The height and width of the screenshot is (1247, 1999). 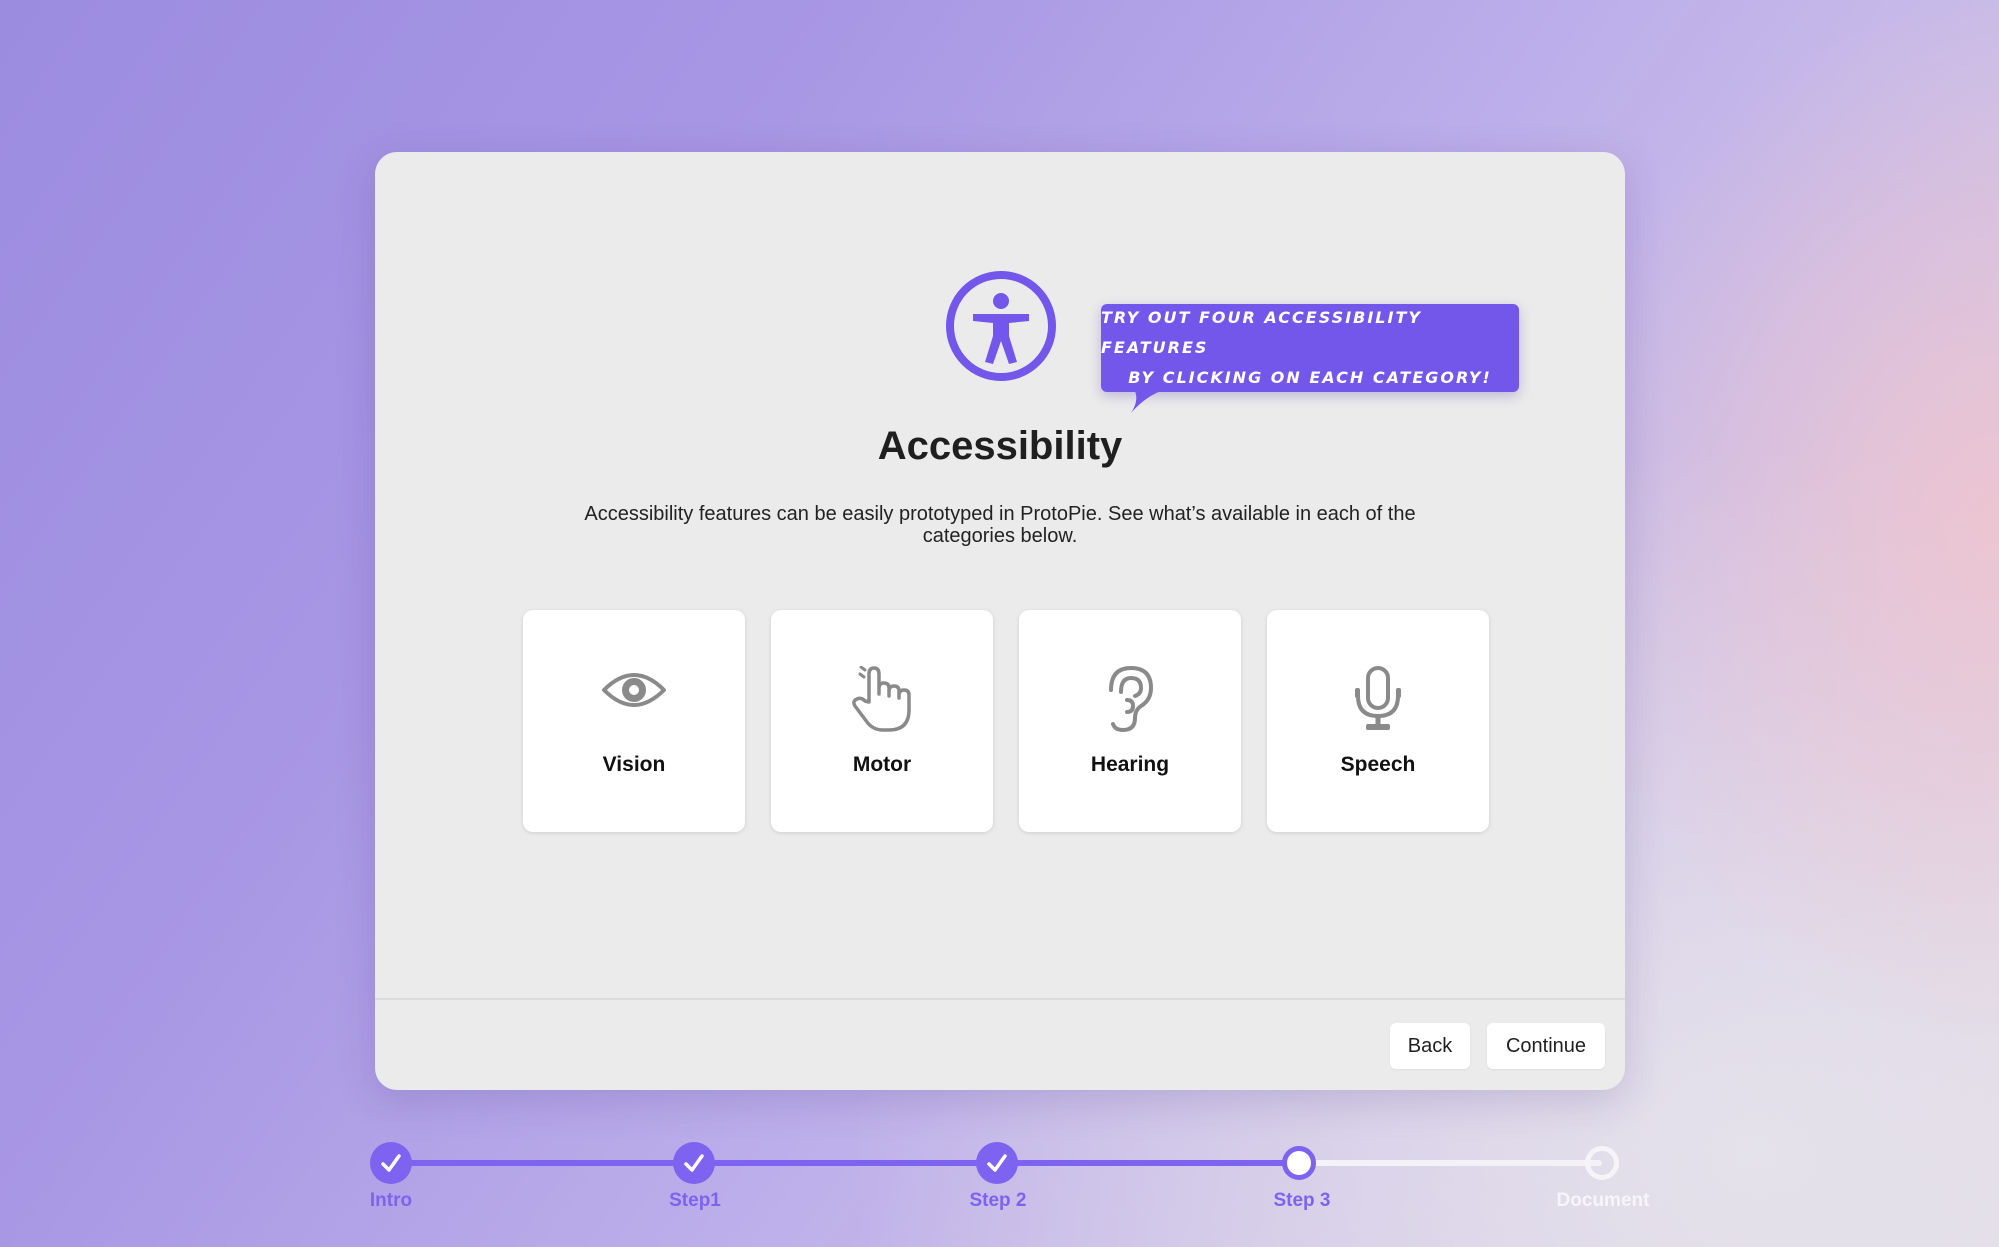 I want to click on tooltip-tail, so click(x=1146, y=402).